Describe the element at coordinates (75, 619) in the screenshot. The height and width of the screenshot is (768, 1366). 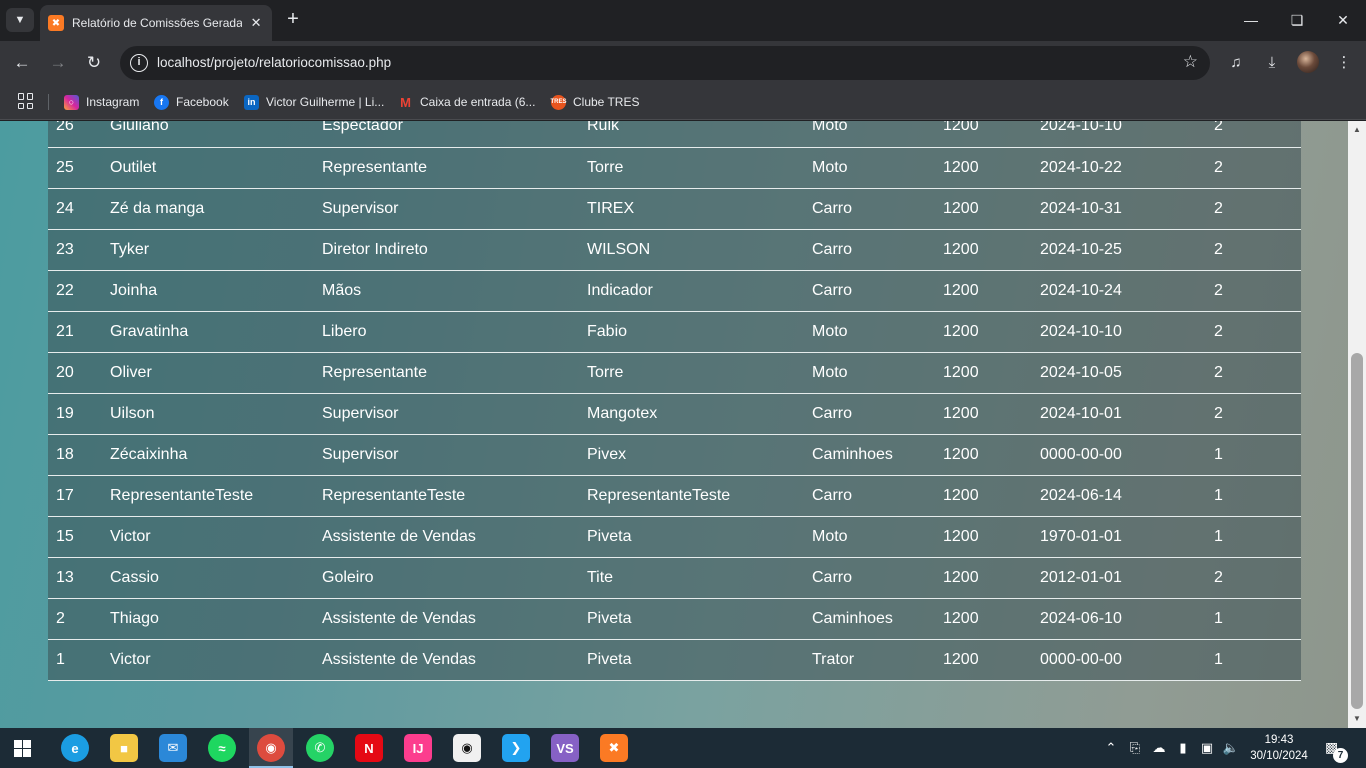
I see `cell-id: 2` at that location.